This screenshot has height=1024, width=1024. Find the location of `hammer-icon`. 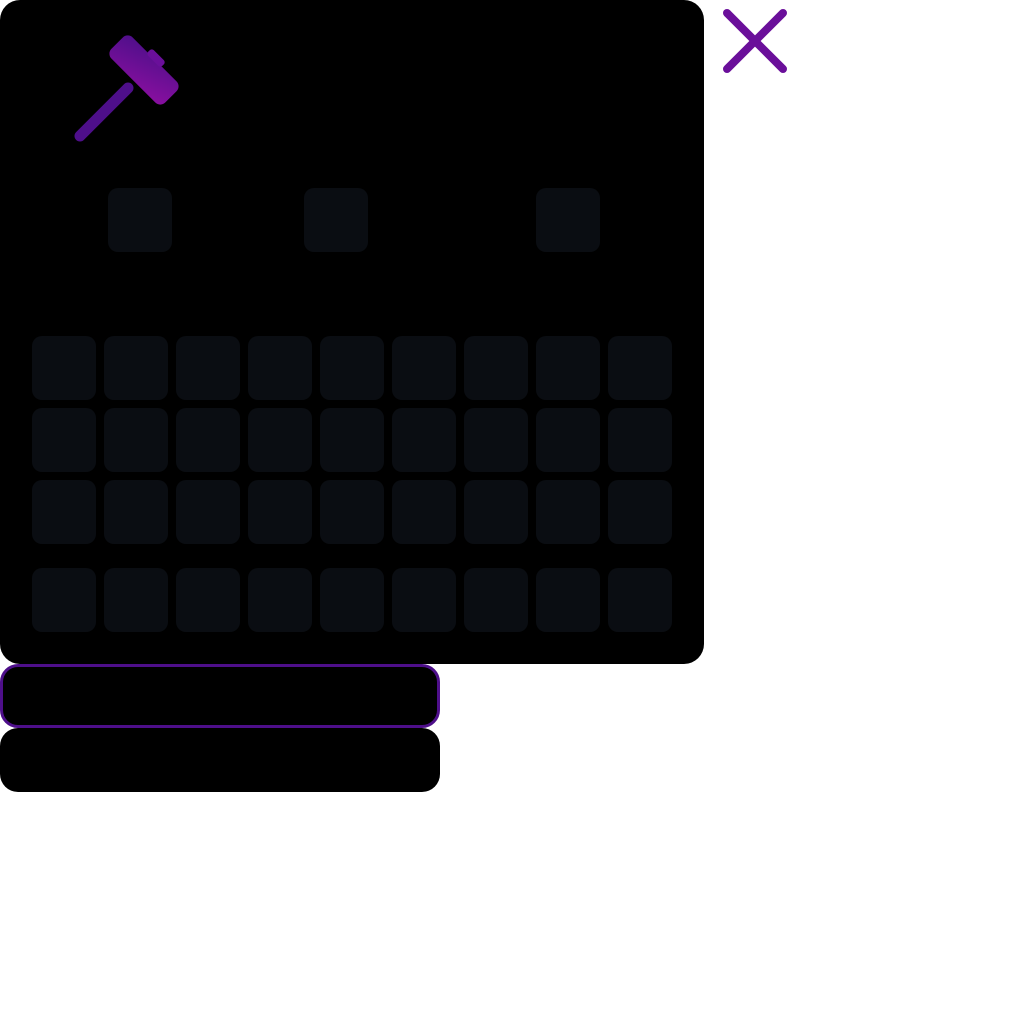

hammer-icon is located at coordinates (126, 88).